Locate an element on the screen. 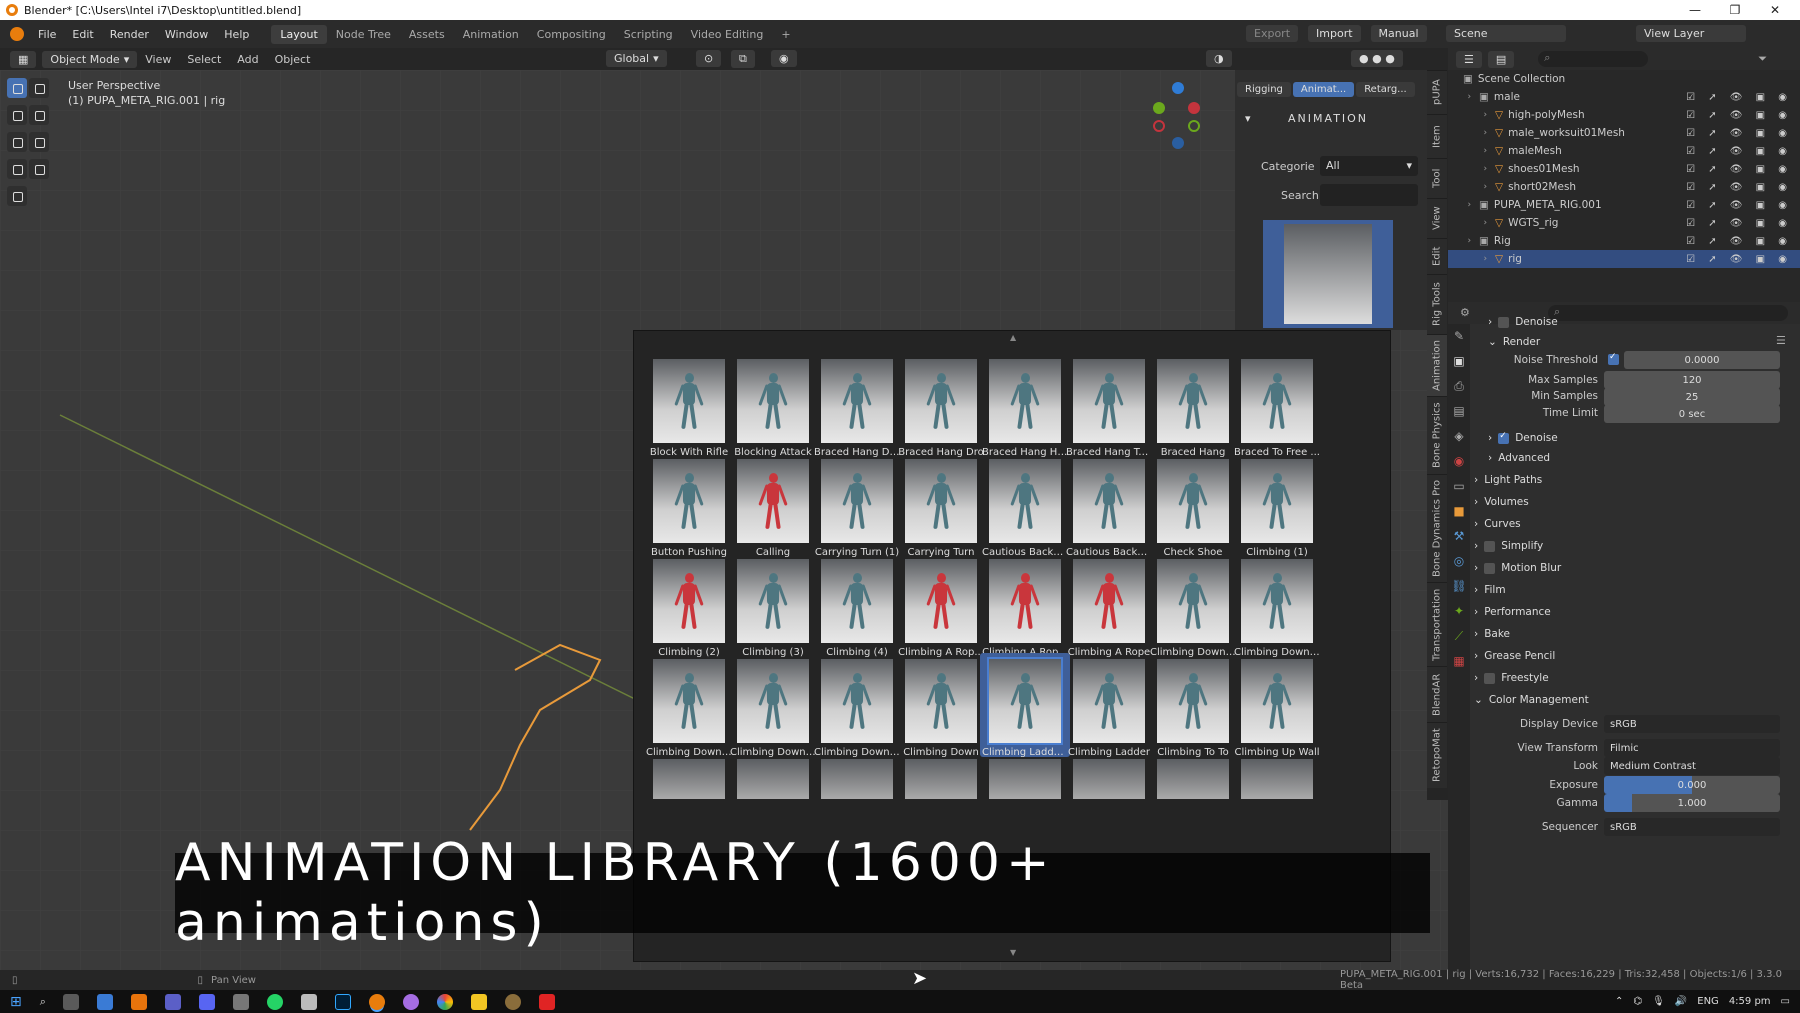 The image size is (1800, 1013). gamma-slider: 1.000 is located at coordinates (1692, 803).